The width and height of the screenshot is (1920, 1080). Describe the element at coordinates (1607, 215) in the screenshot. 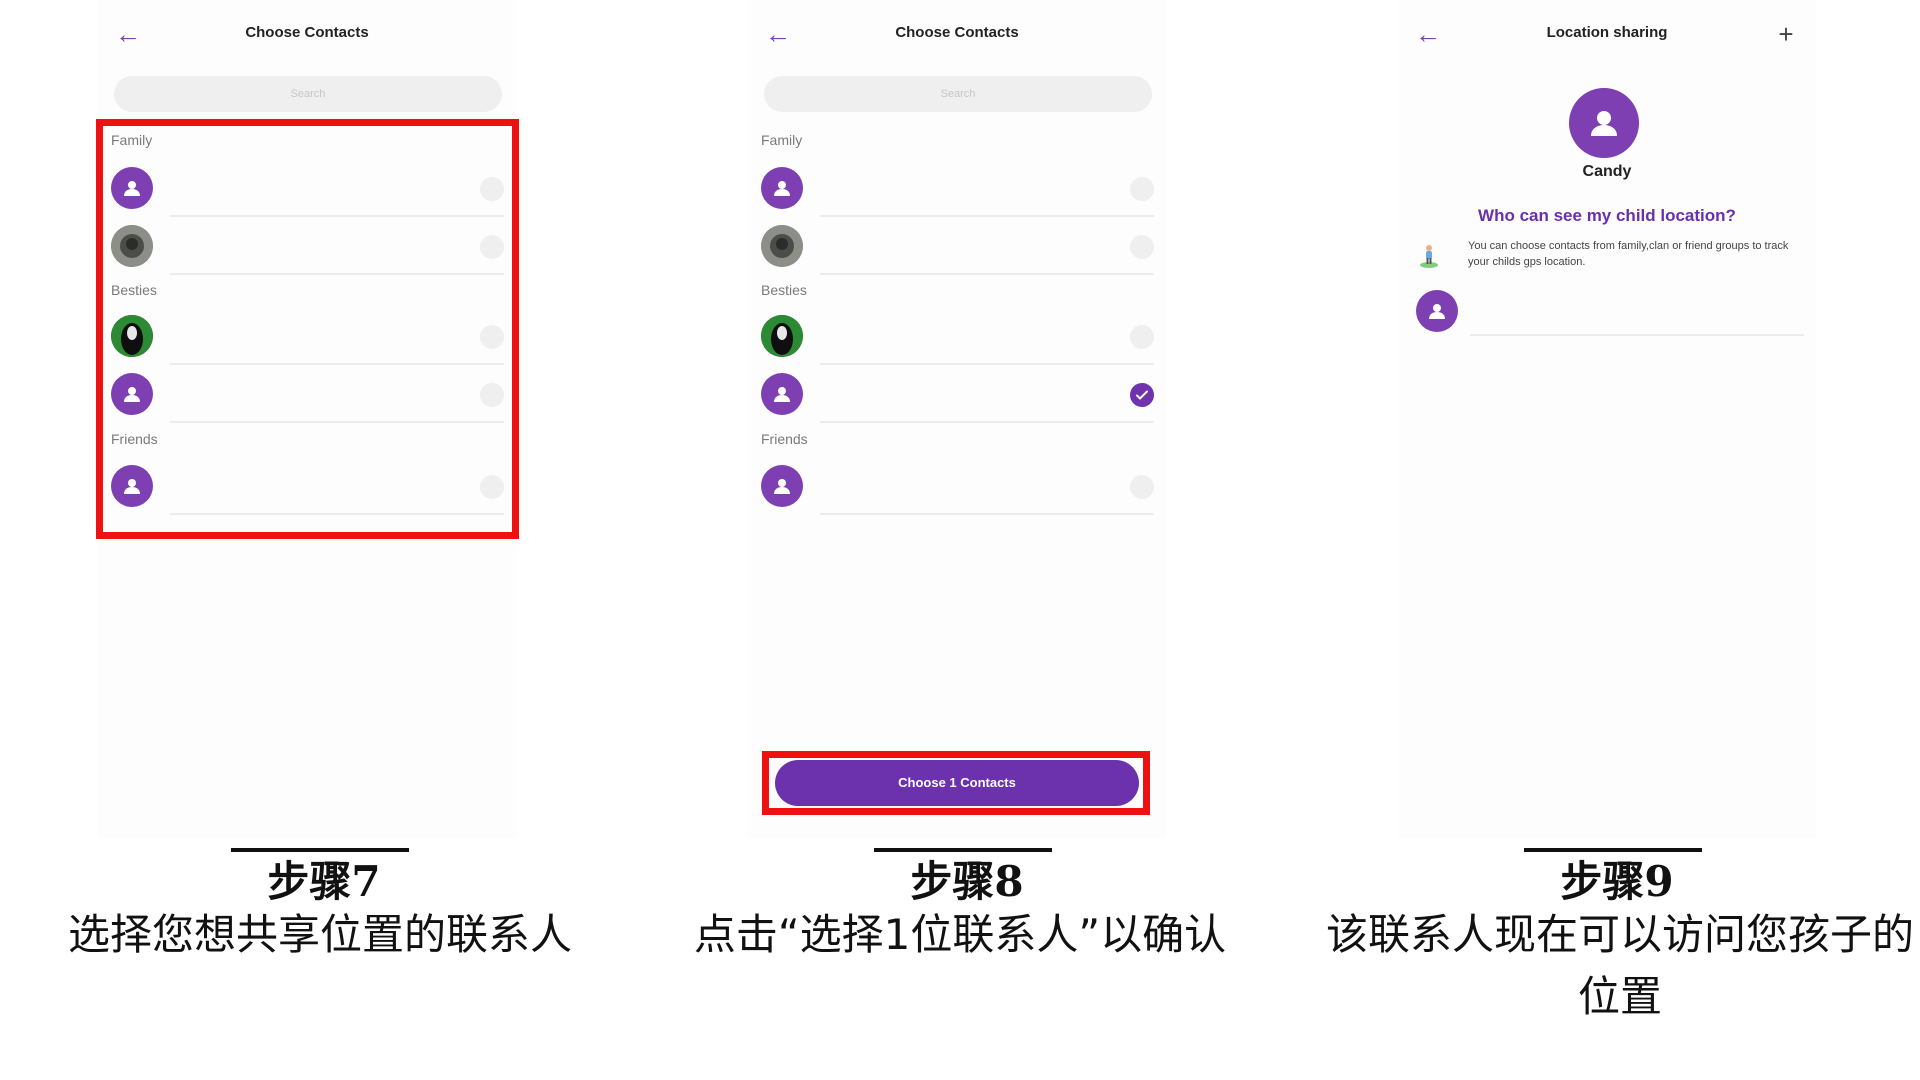

I see `section-heading: Who can see my child location?` at that location.